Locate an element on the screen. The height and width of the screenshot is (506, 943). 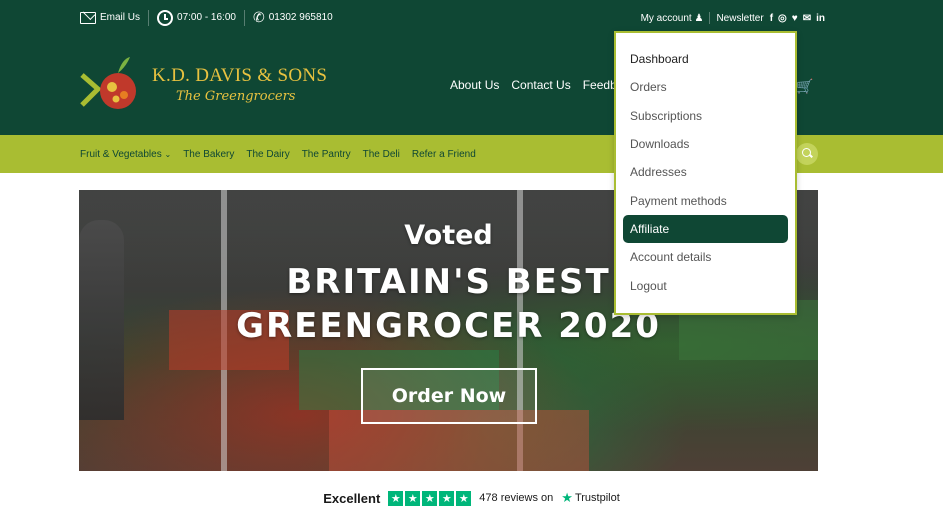
main-nav: About Us Contact Us Feedback is located at coordinates (542, 85).